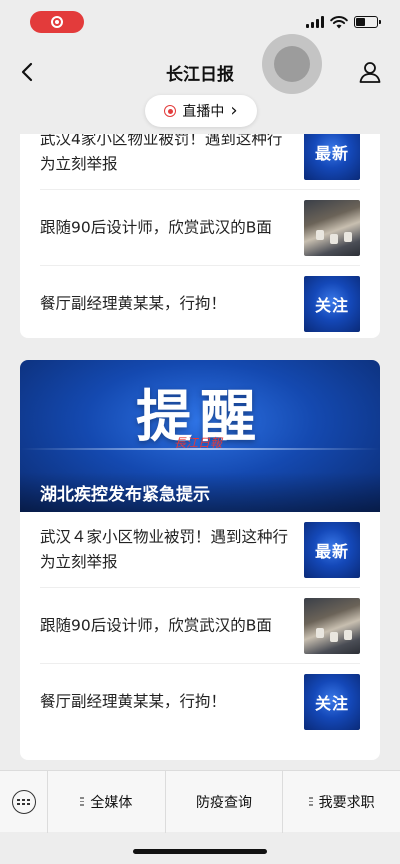 The width and height of the screenshot is (400, 864). I want to click on news-item: 武汉4家小区物业被罚！遇到这种行为立刻举报 最新, so click(200, 162).